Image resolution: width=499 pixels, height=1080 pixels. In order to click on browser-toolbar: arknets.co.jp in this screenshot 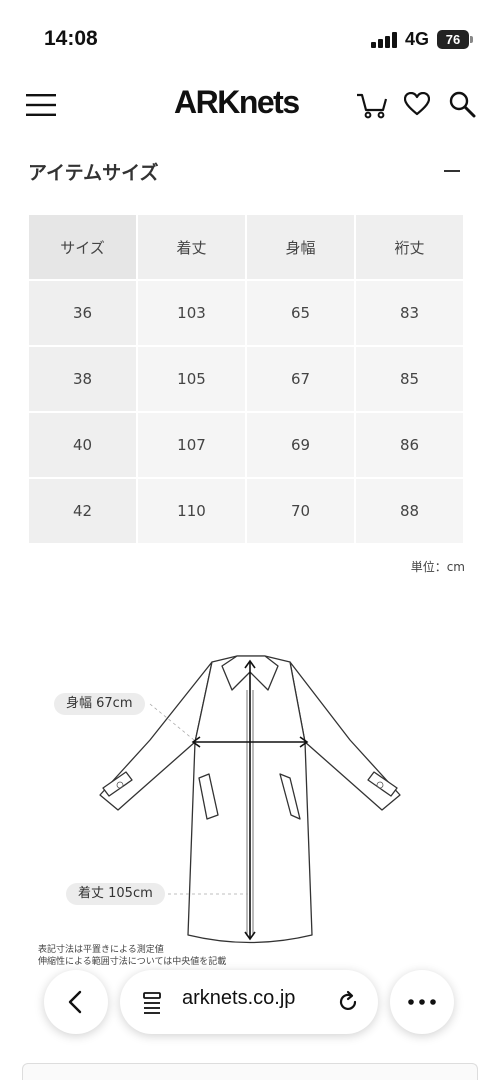, I will do `click(249, 1005)`.